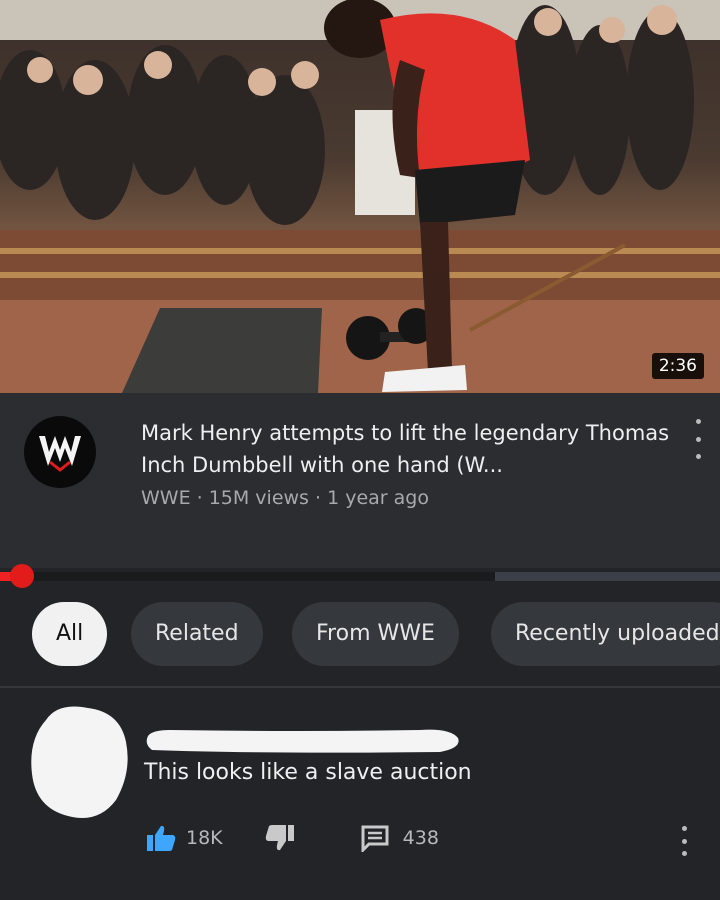  What do you see at coordinates (70, 634) in the screenshot?
I see `chip-all: All` at bounding box center [70, 634].